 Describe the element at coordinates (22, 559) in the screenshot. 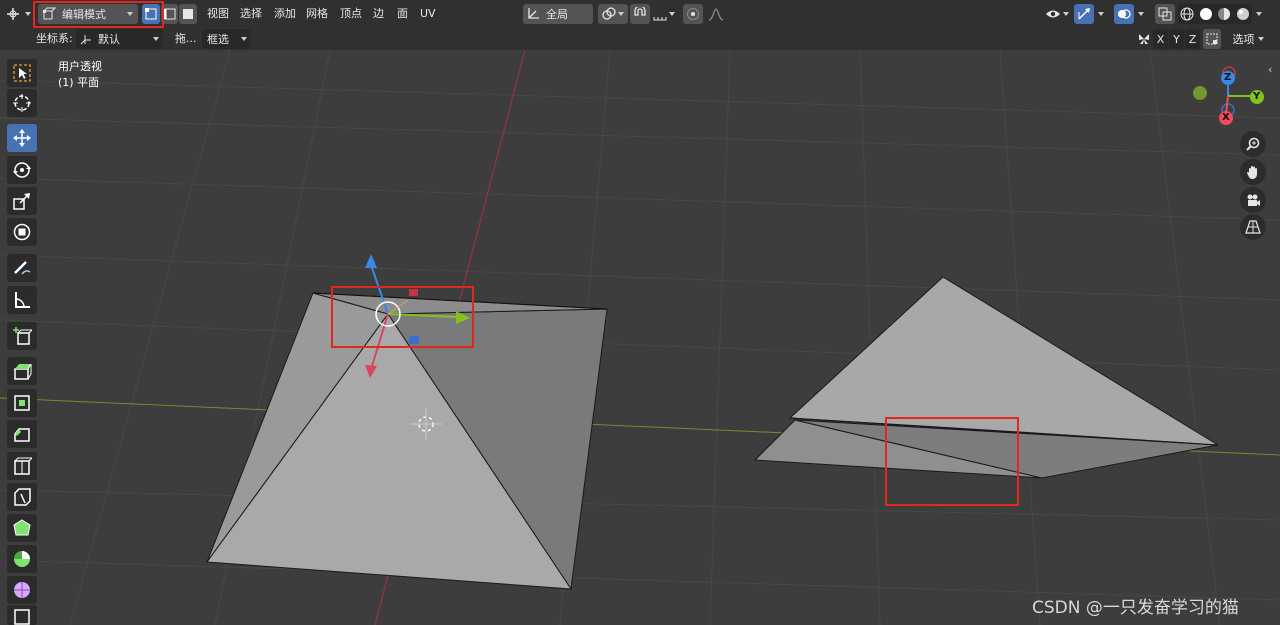

I see `tool-spin` at that location.